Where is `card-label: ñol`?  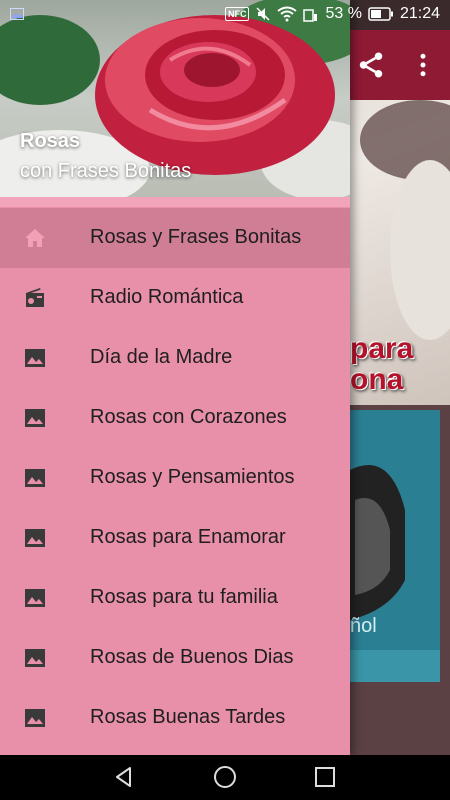
card-label: ñol is located at coordinates (363, 626).